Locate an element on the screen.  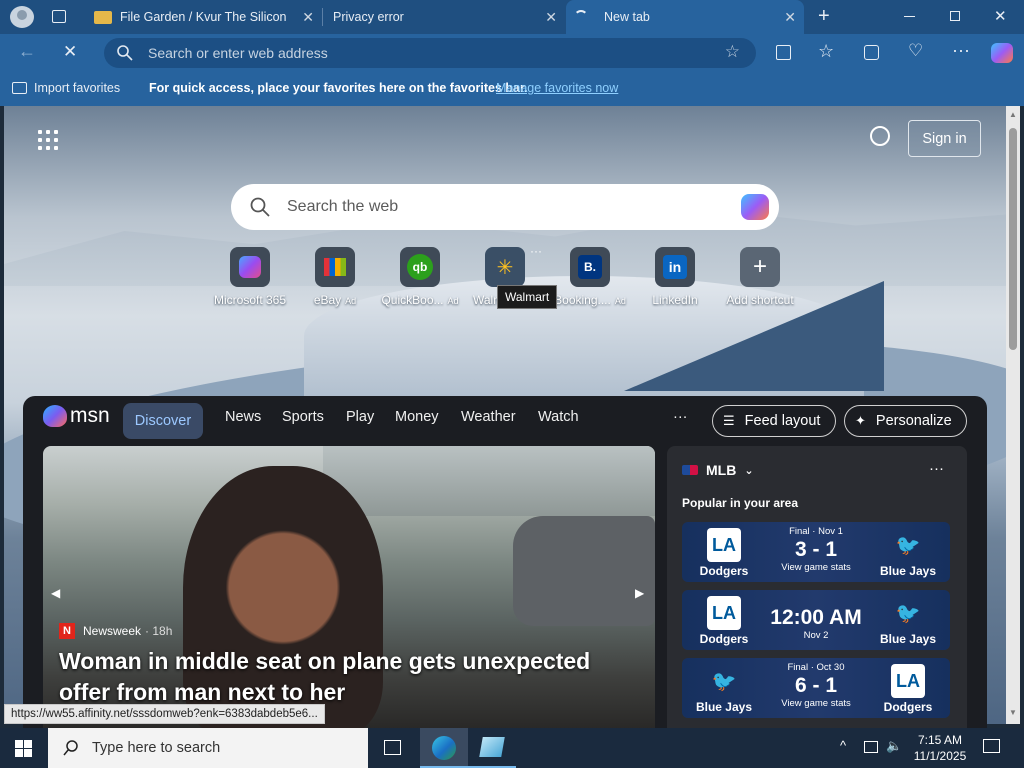
app-launcher-icon is located at coordinates (48, 140).